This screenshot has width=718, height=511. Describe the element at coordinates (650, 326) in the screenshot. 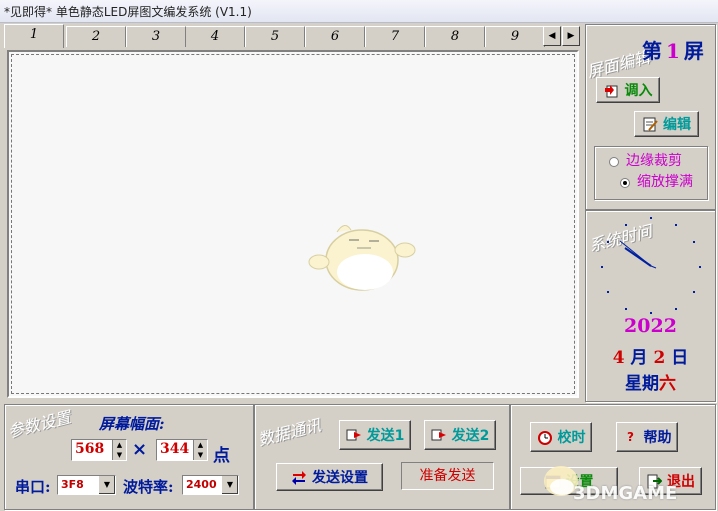

I see `clock-year: 2022` at that location.